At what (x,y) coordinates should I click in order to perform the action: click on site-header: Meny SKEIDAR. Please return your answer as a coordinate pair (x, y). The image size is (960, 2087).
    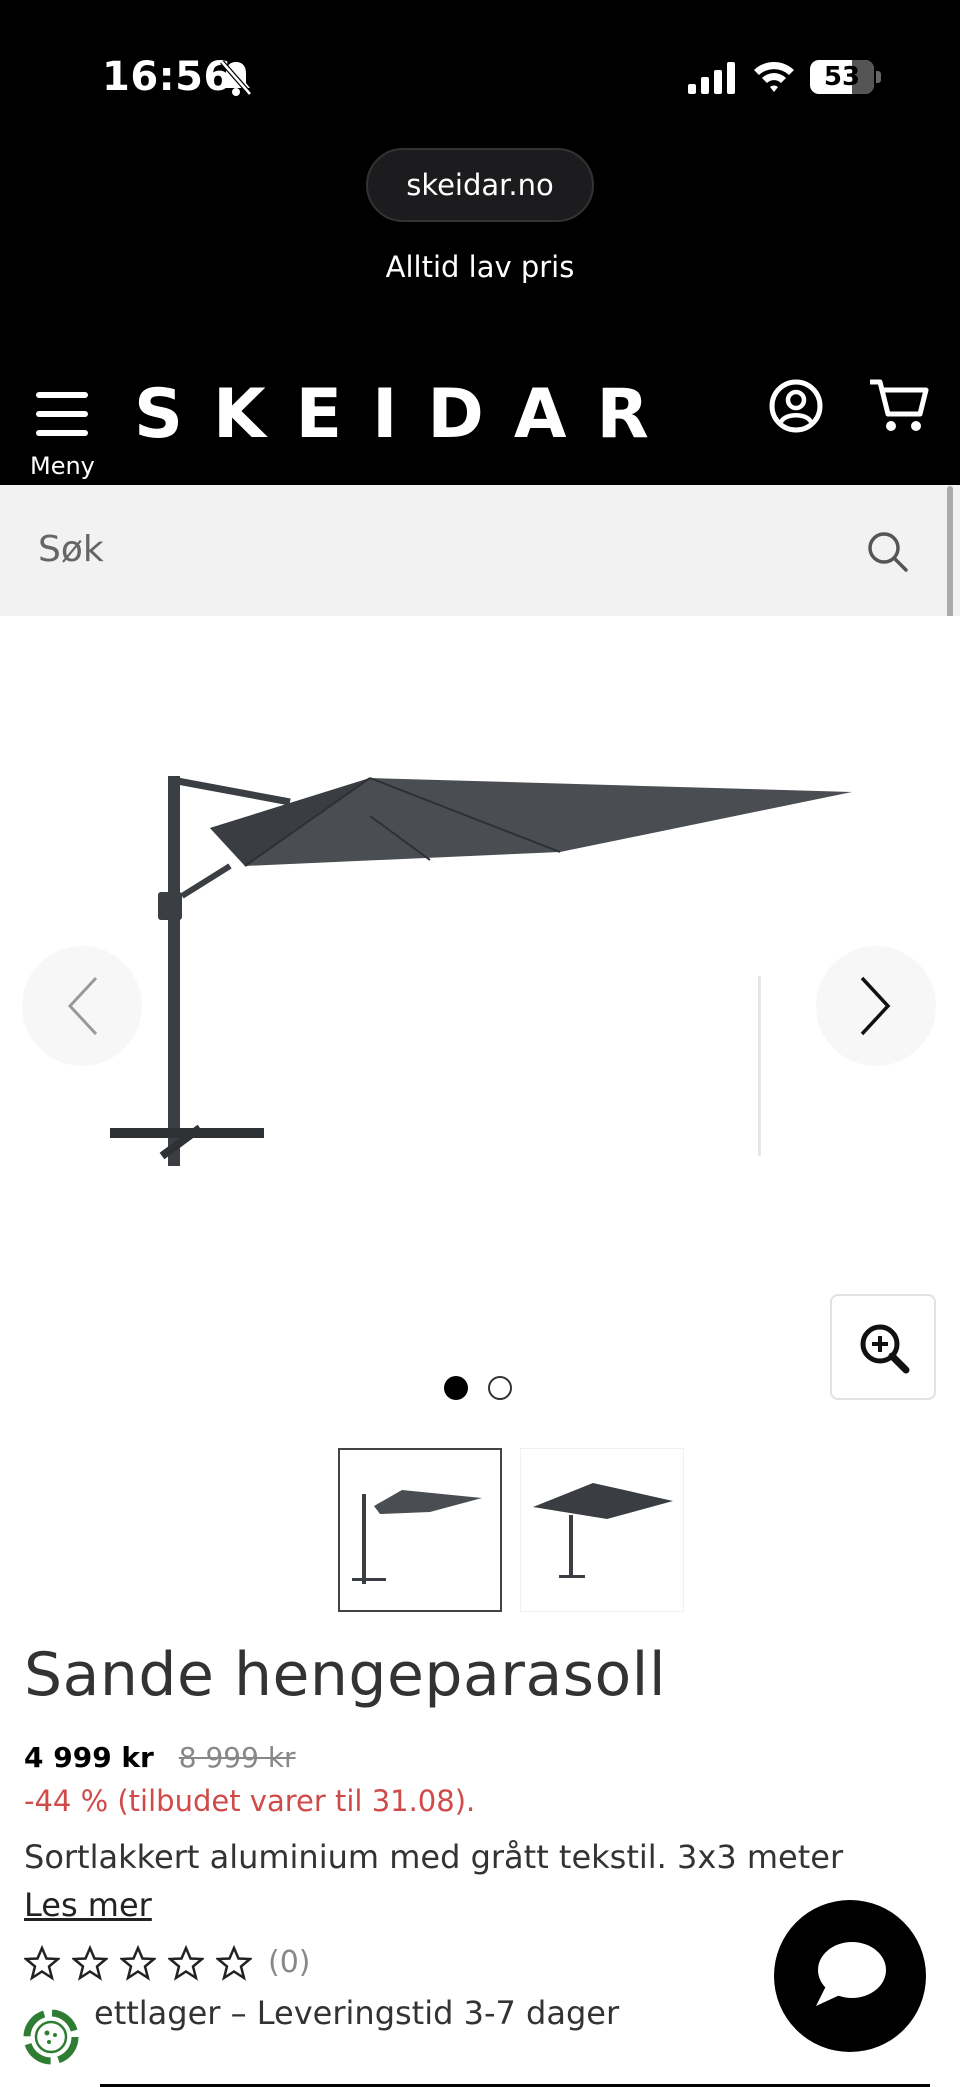
    Looking at the image, I should click on (480, 419).